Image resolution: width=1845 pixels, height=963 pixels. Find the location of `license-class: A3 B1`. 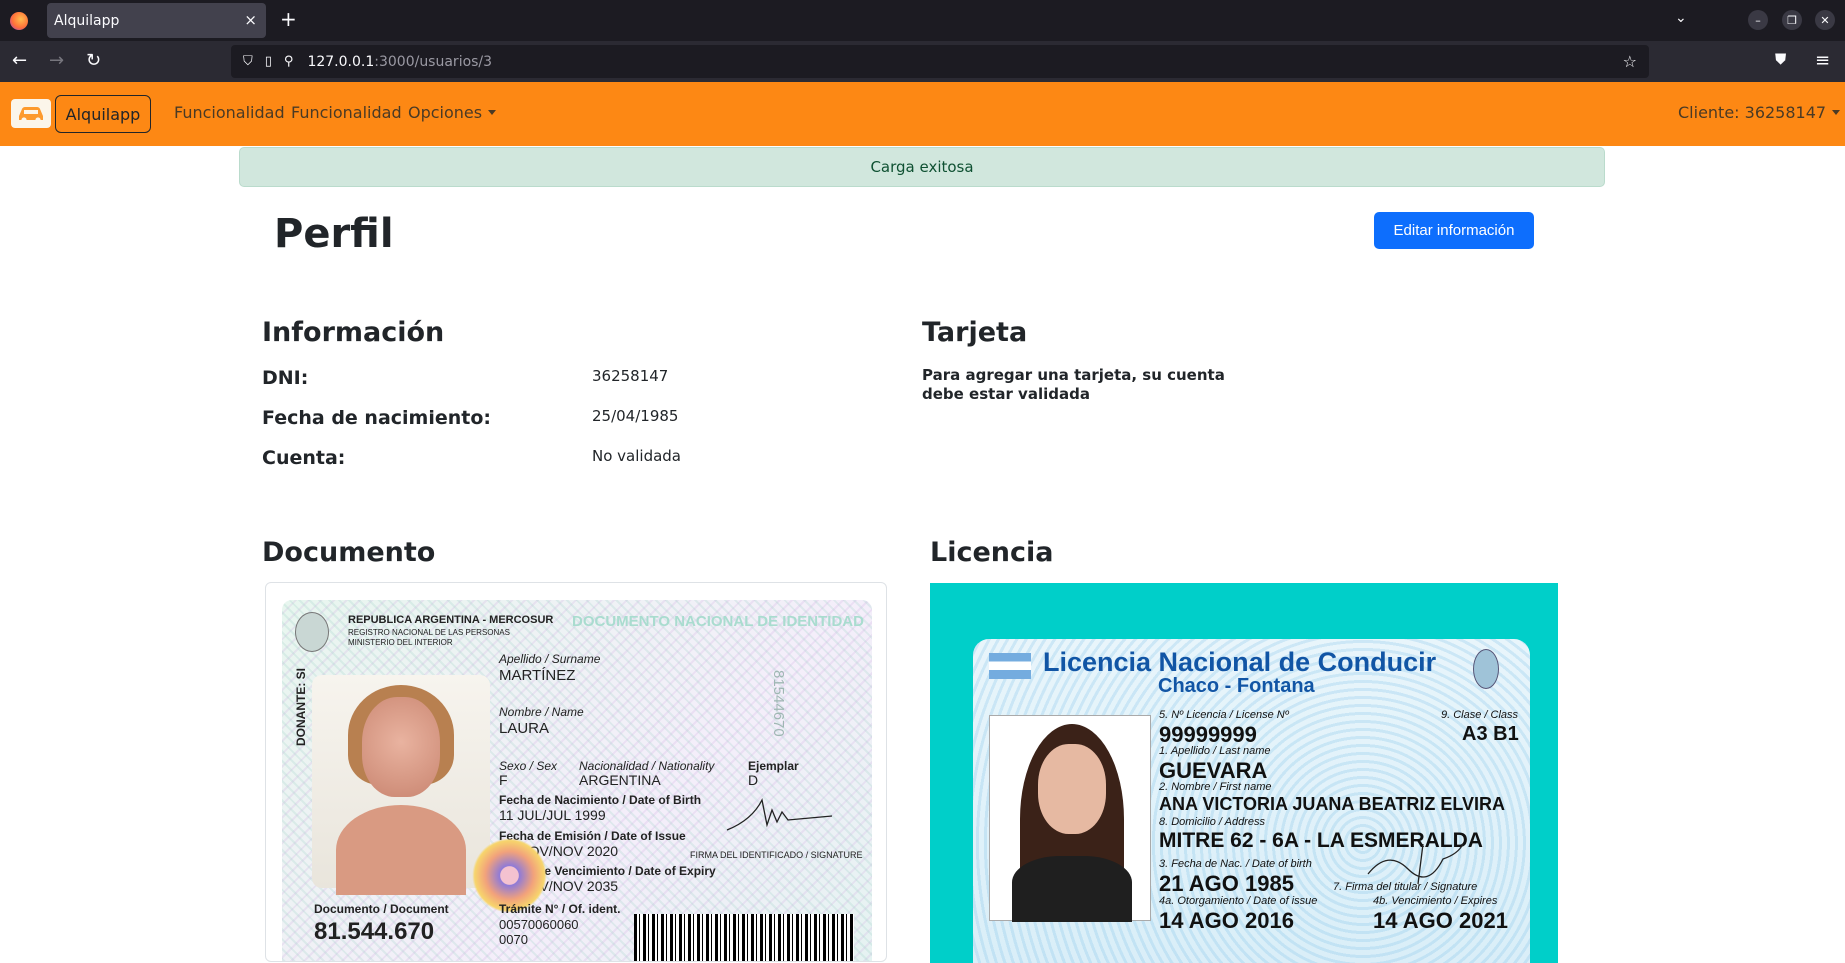

license-class: A3 B1 is located at coordinates (1490, 734).